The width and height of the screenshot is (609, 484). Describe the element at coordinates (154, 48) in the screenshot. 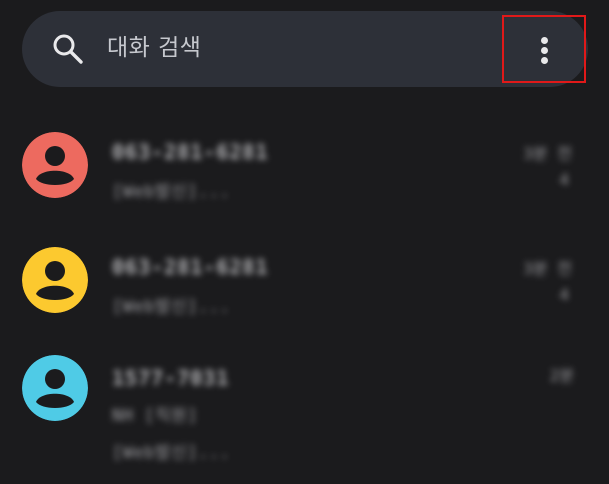

I see `search-placeholder: 대화 검색` at that location.